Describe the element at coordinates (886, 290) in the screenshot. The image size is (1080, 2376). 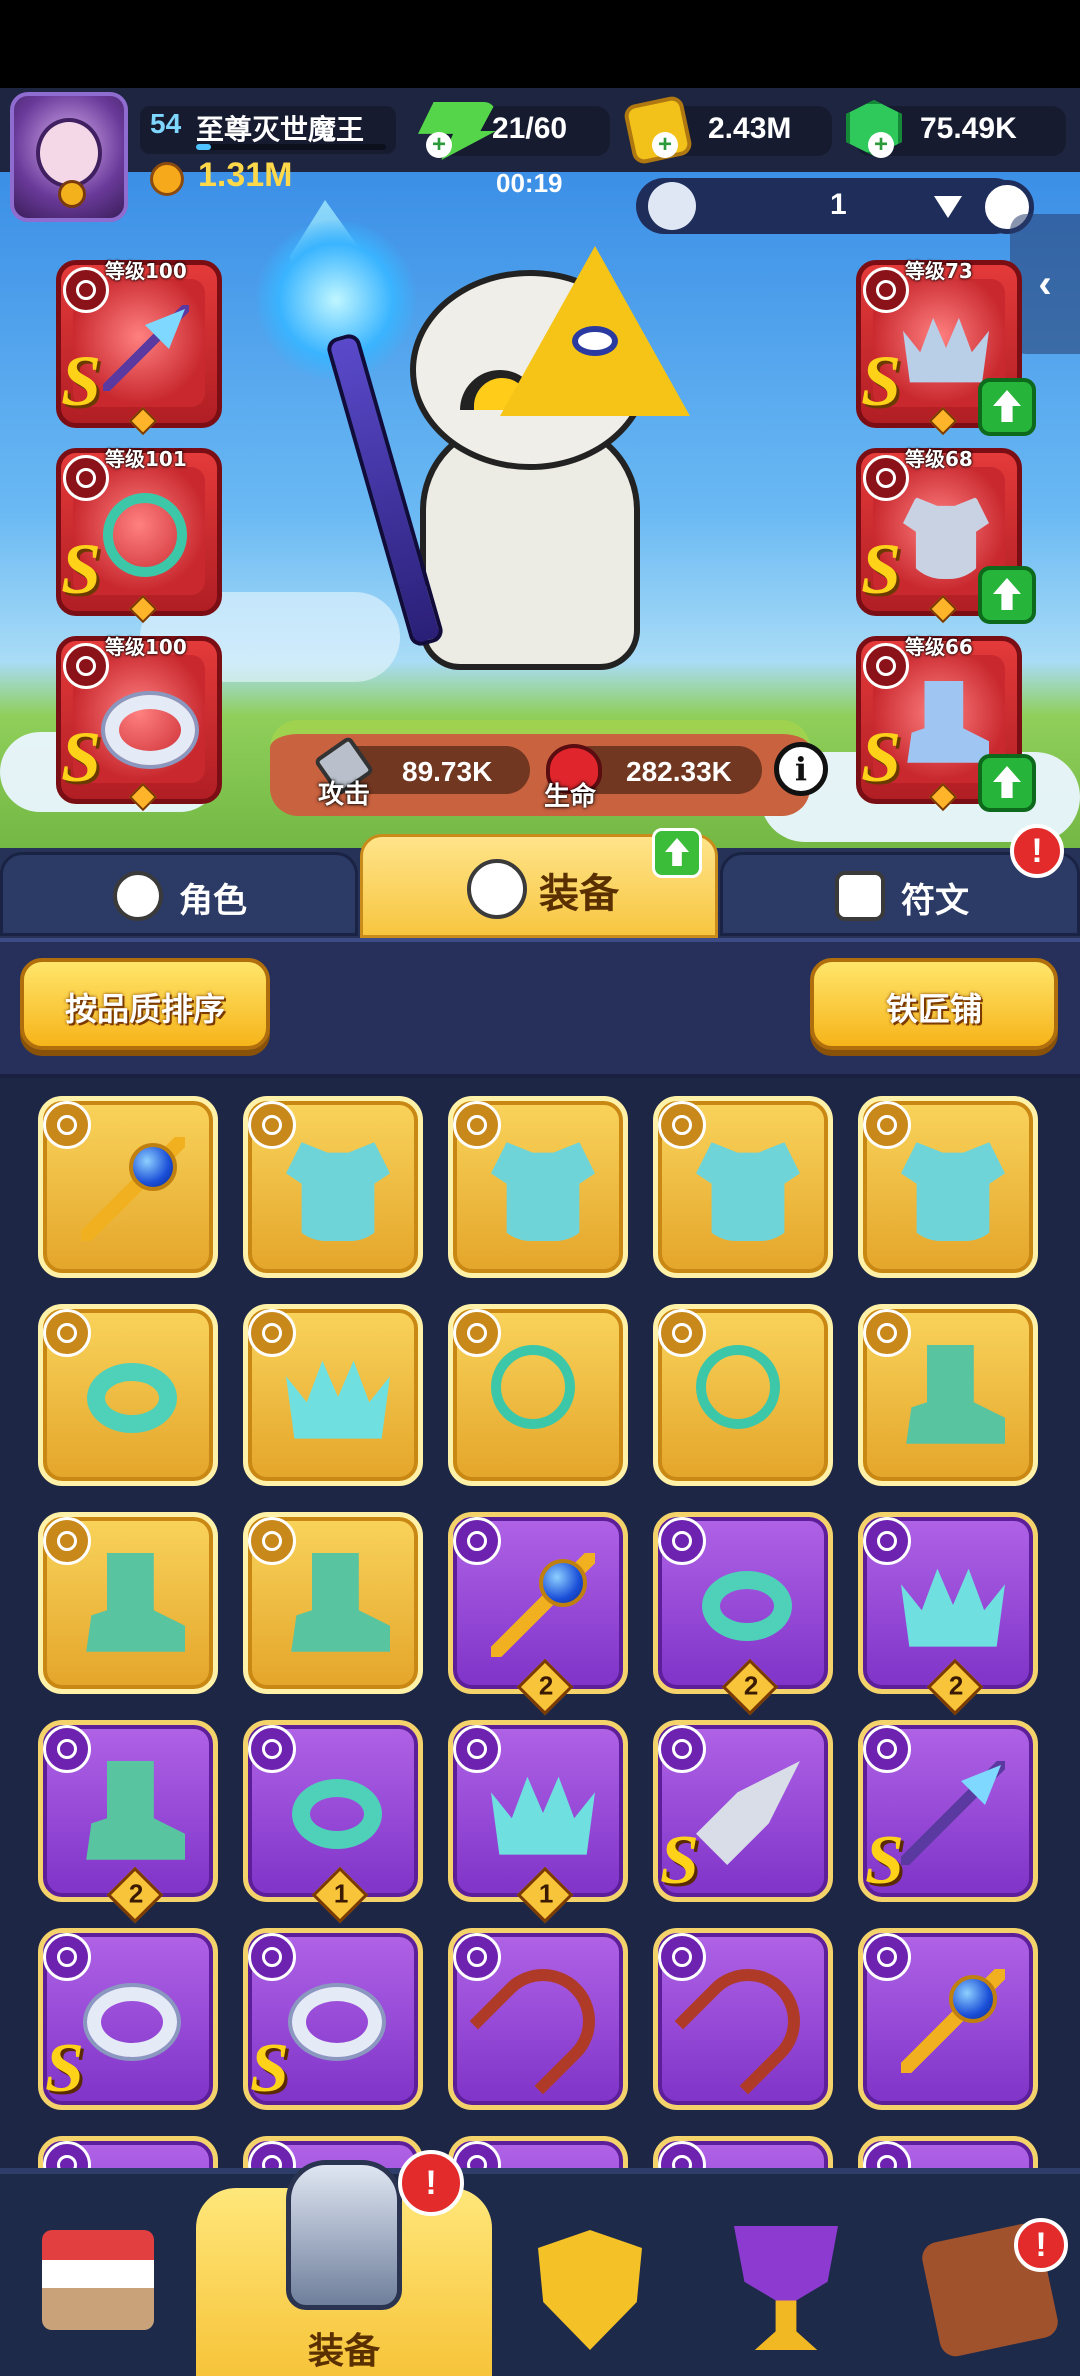
I see `helmet-category-icon` at that location.